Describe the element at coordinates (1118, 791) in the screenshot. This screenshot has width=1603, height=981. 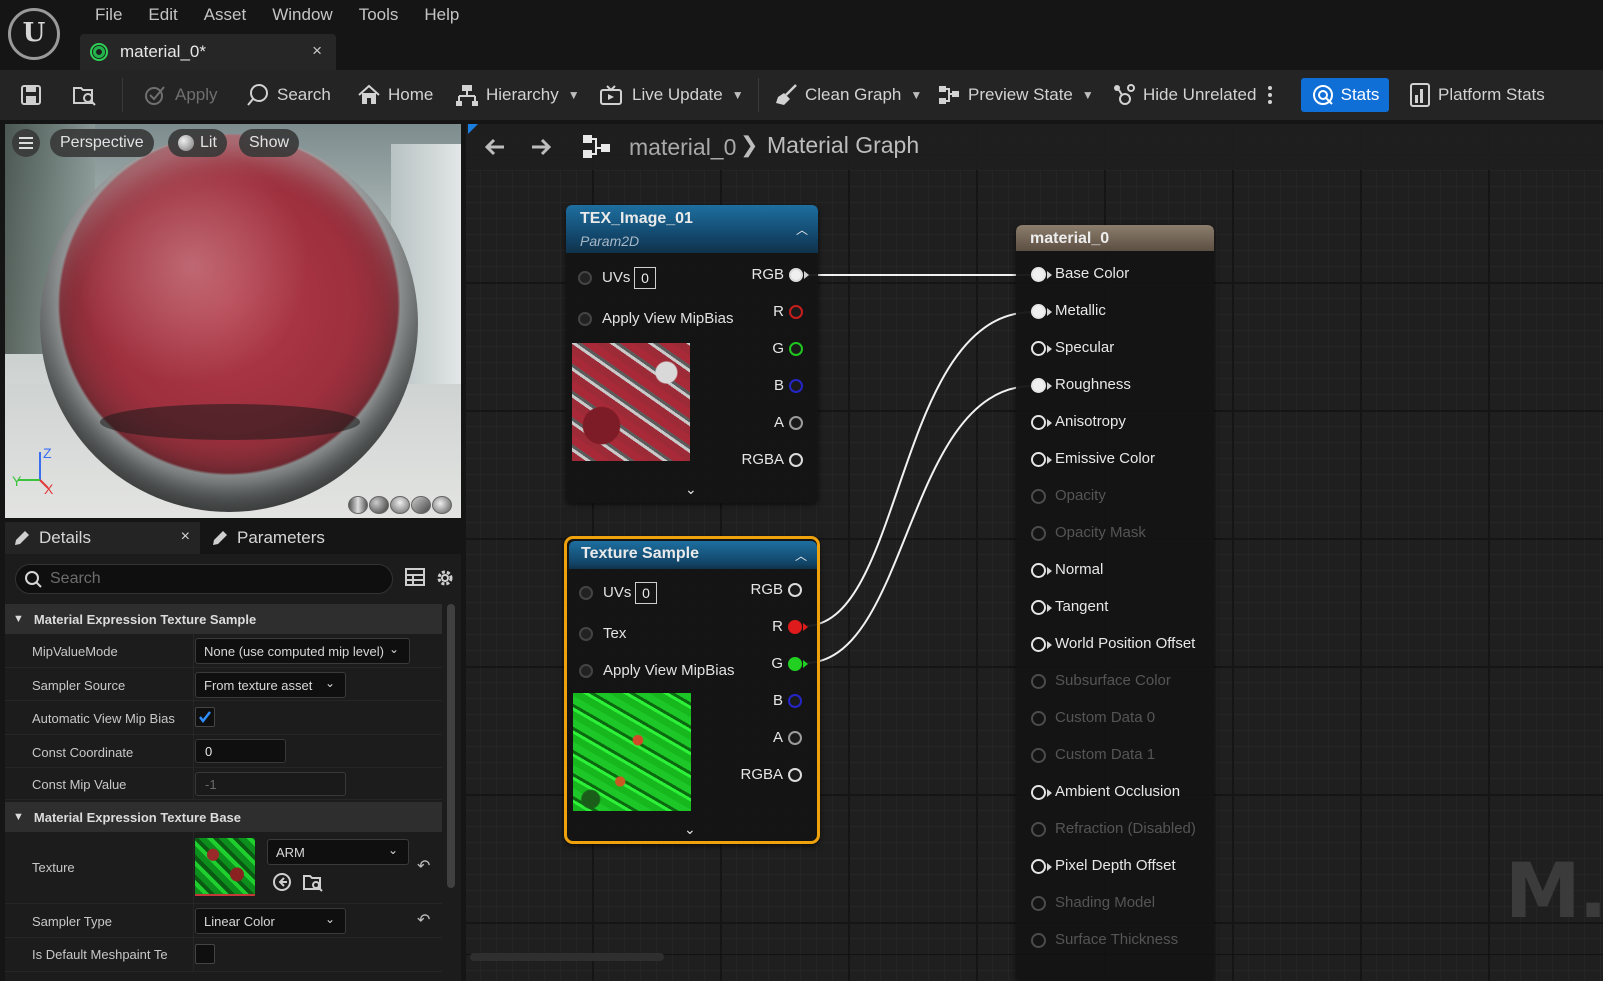
I see `pin-label-ambient-occlusion: Ambient Occlusion` at that location.